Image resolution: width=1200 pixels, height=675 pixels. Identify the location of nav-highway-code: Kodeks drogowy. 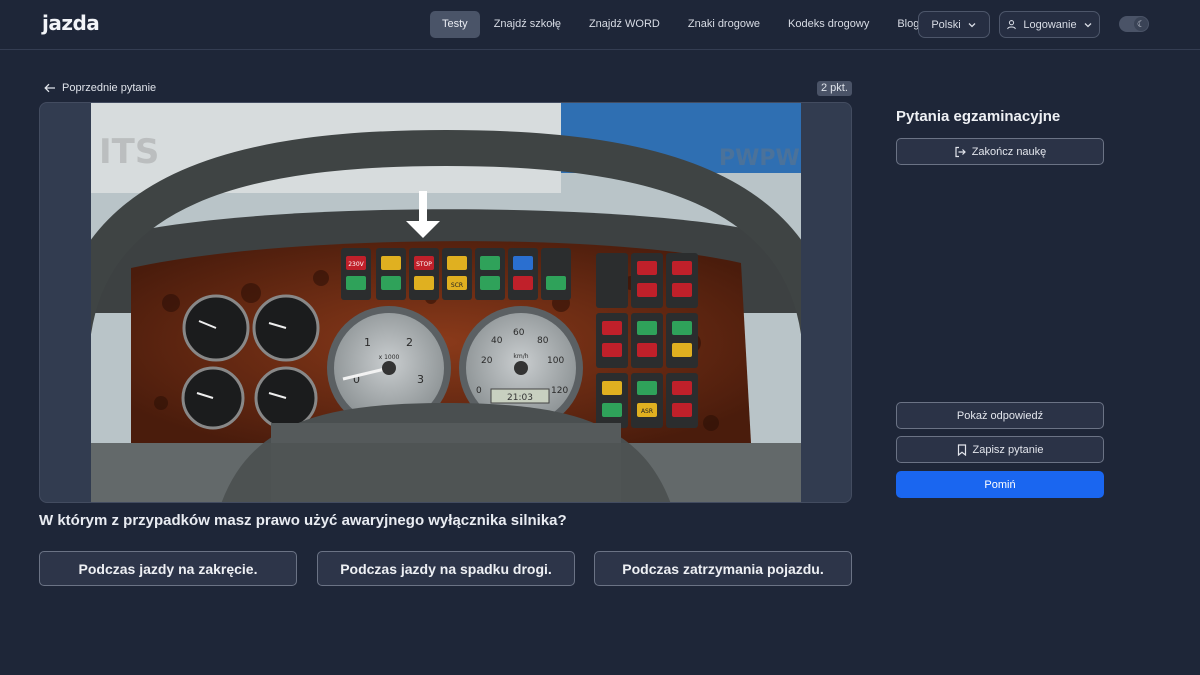
(828, 24).